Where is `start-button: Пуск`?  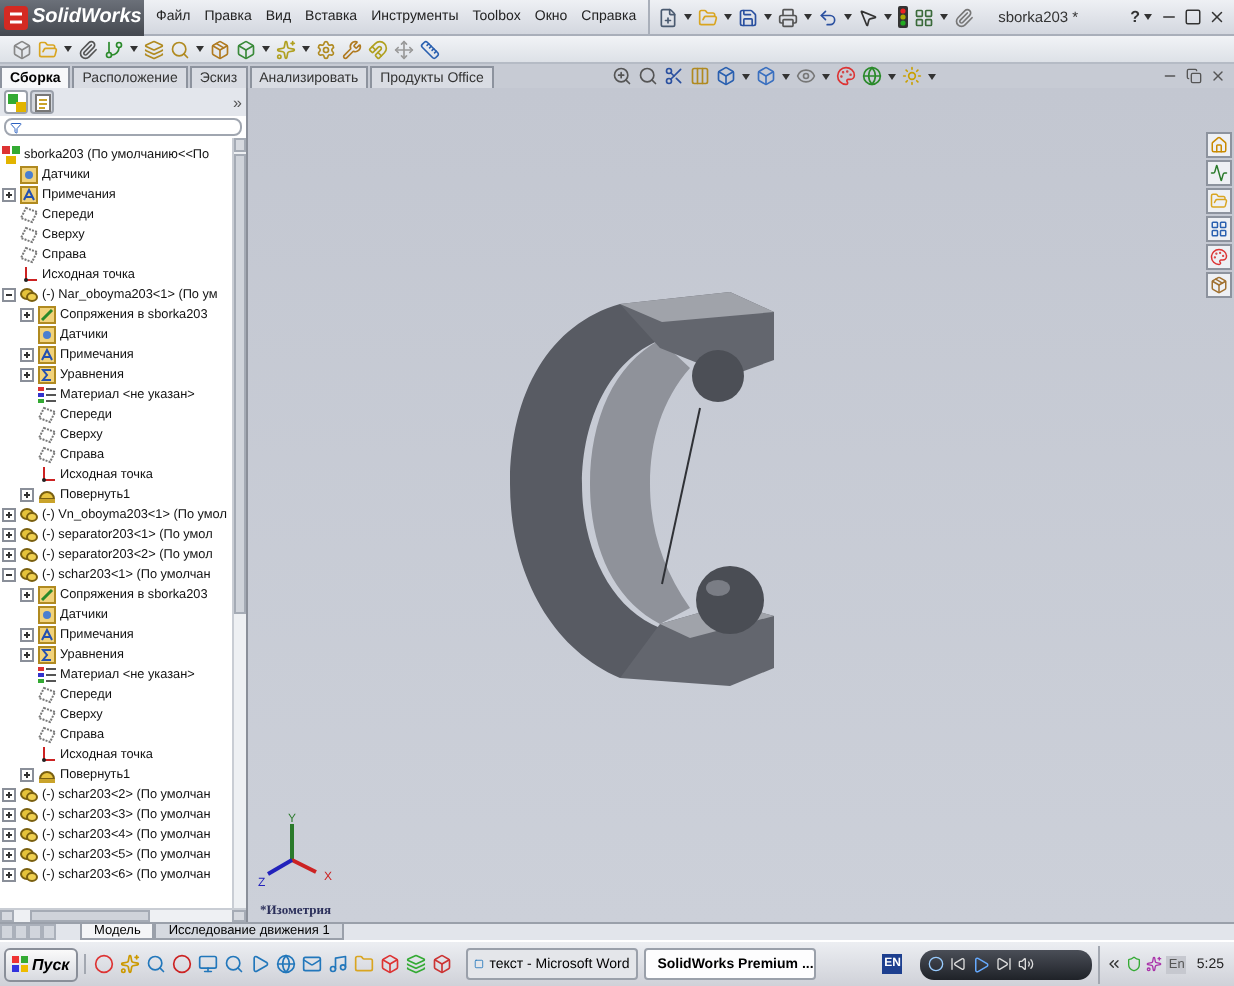 start-button: Пуск is located at coordinates (41, 964).